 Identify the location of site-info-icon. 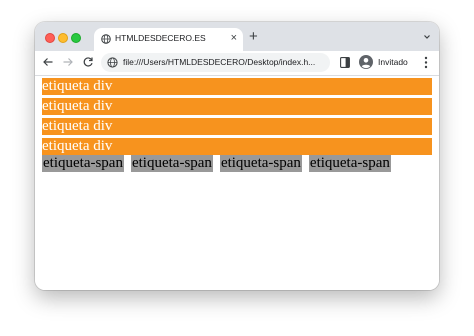
(112, 62).